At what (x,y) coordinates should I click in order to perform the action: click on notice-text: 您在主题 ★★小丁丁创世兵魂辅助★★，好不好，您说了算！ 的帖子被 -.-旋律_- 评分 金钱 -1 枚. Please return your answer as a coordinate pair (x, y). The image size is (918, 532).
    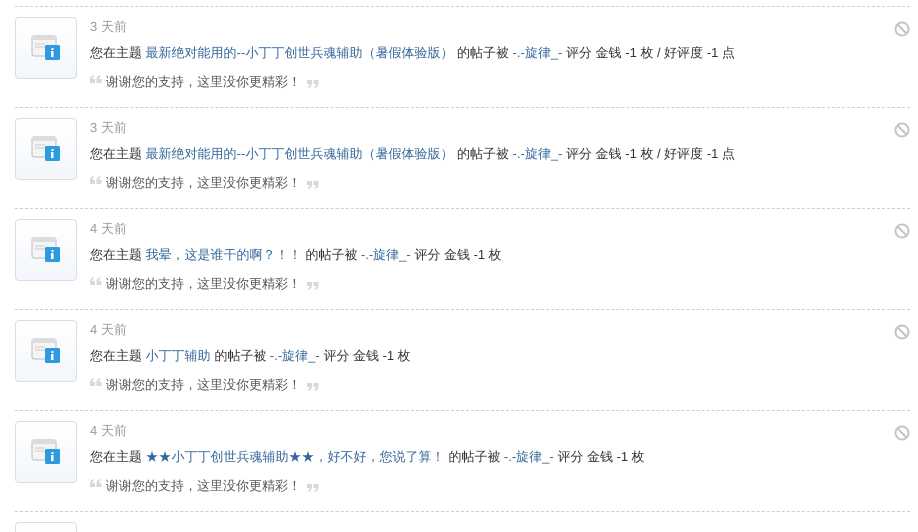
    Looking at the image, I should click on (367, 457).